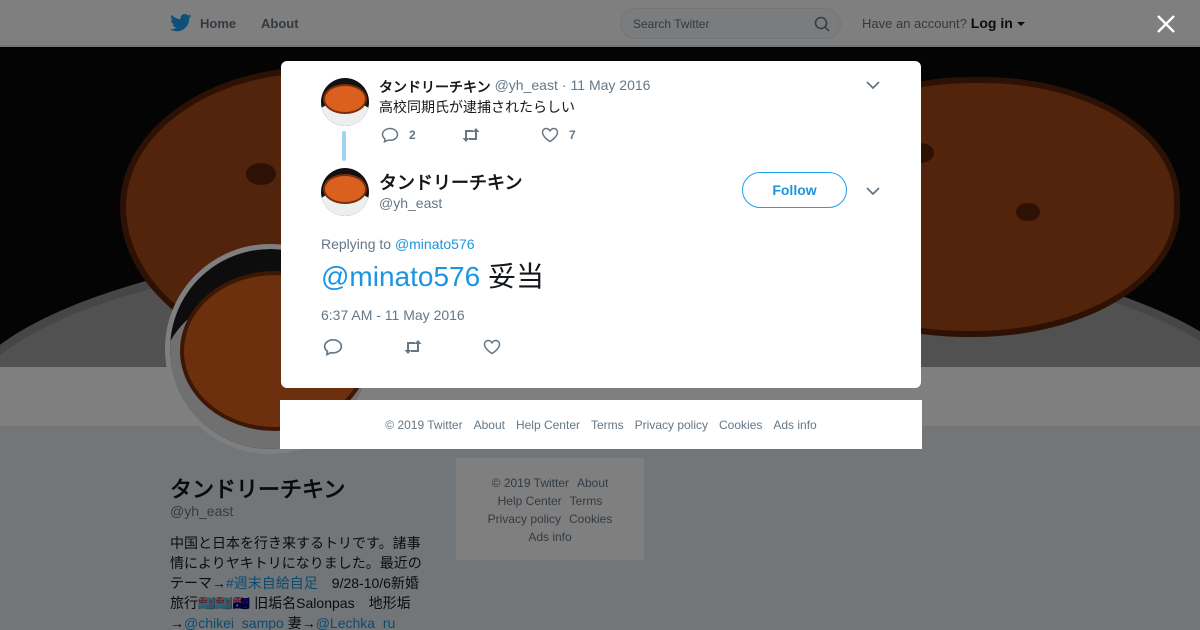 This screenshot has height=630, width=1200. I want to click on parent-tweet-actions: 2 7, so click(478, 135).